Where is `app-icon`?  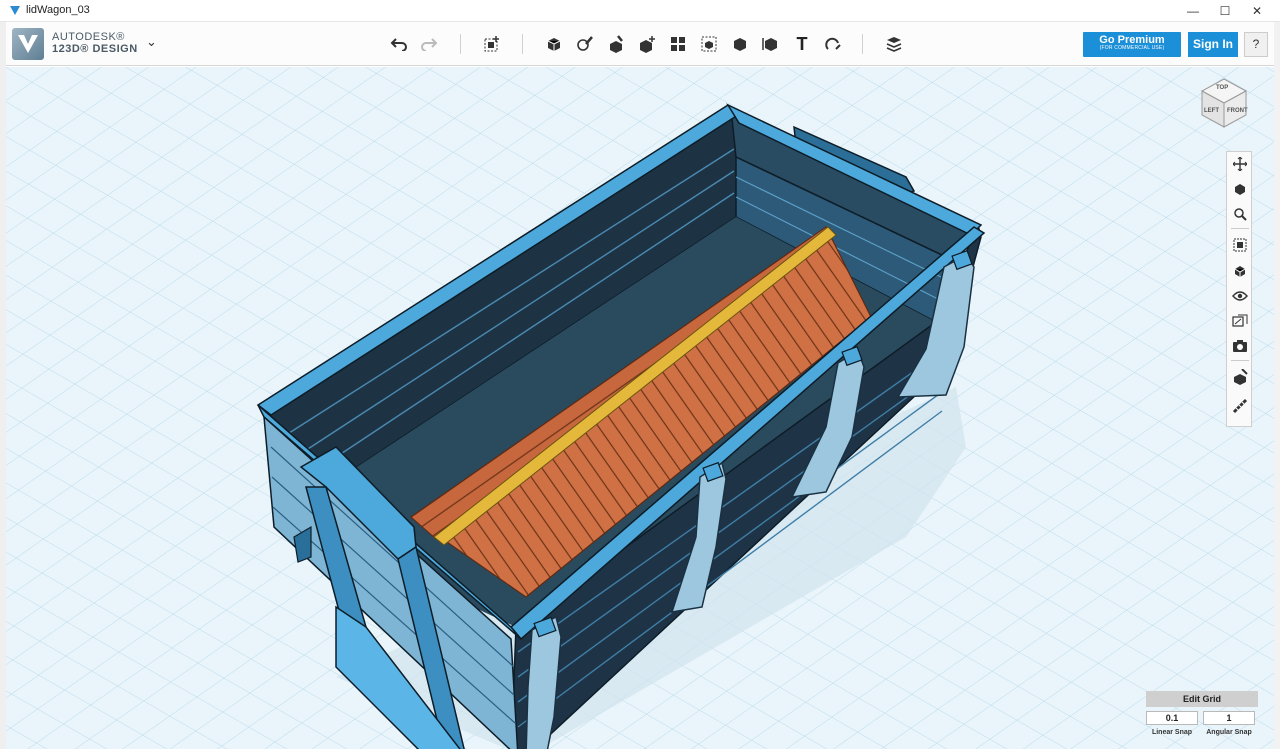 app-icon is located at coordinates (15, 10).